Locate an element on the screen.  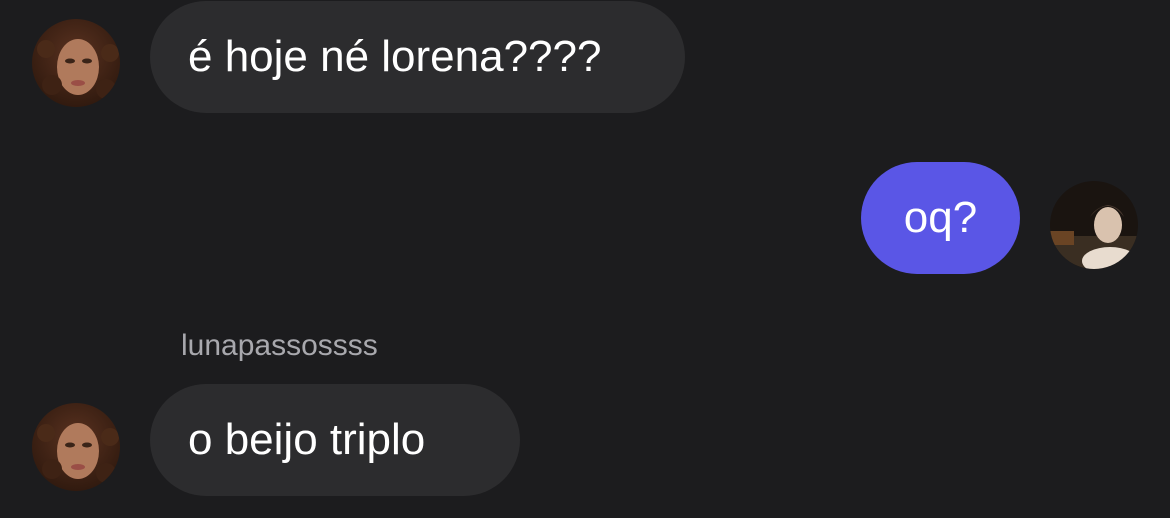
incoming-message-bubble: é hoje né lorena???? is located at coordinates (417, 57).